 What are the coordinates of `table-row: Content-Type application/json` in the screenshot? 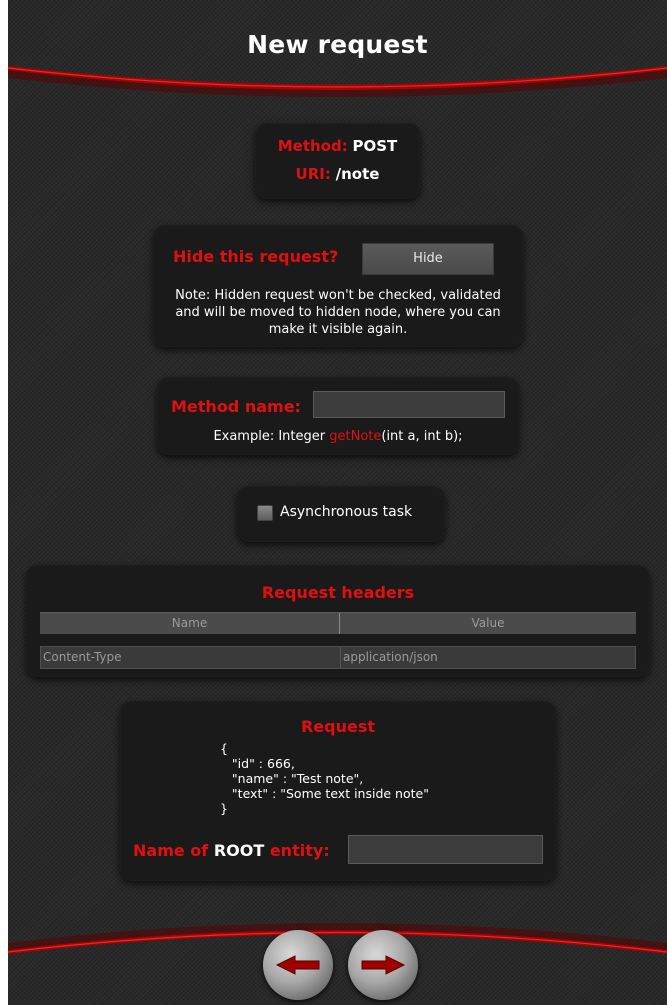 It's located at (338, 657).